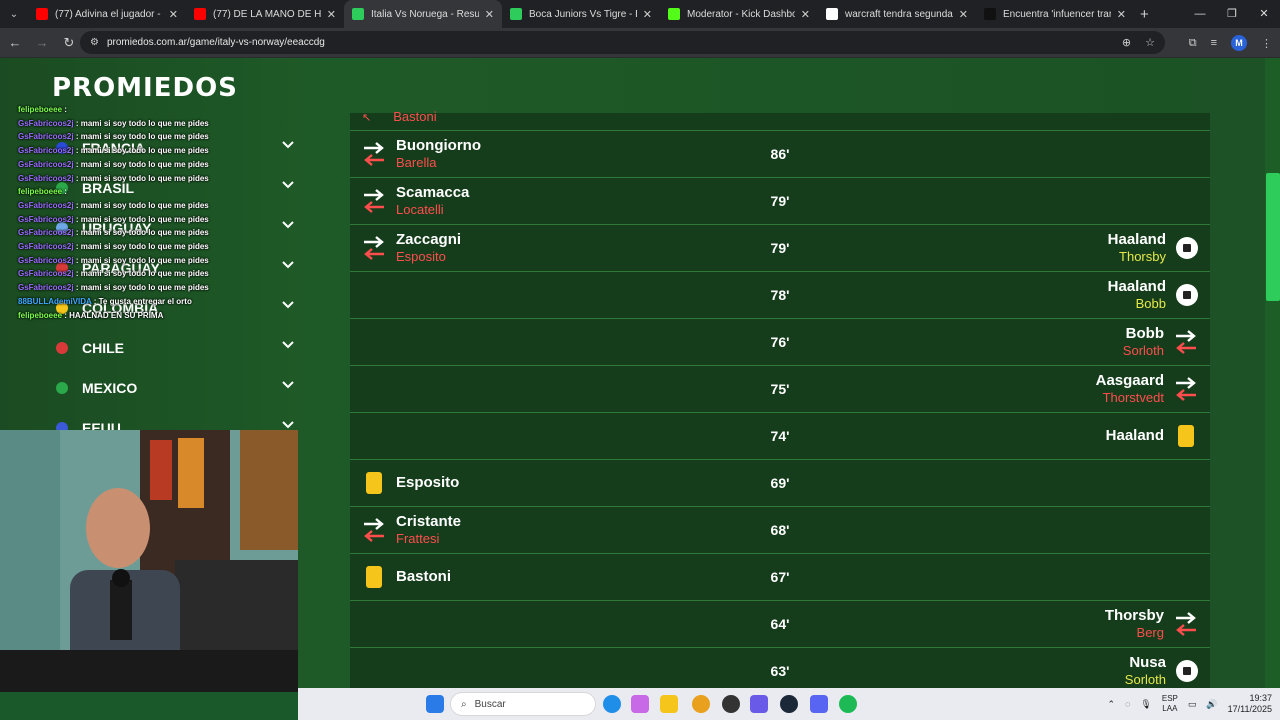 The image size is (1280, 720). Describe the element at coordinates (1273, 237) in the screenshot. I see `scrollbar-thumb` at that location.